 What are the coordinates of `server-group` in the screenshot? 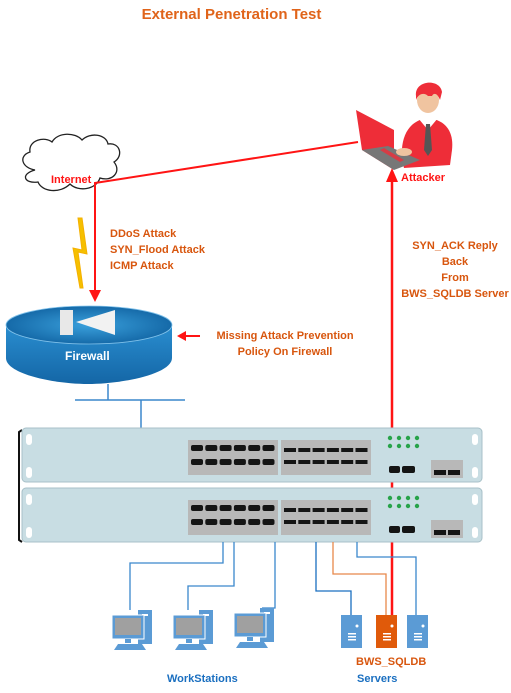 It's located at (384, 631).